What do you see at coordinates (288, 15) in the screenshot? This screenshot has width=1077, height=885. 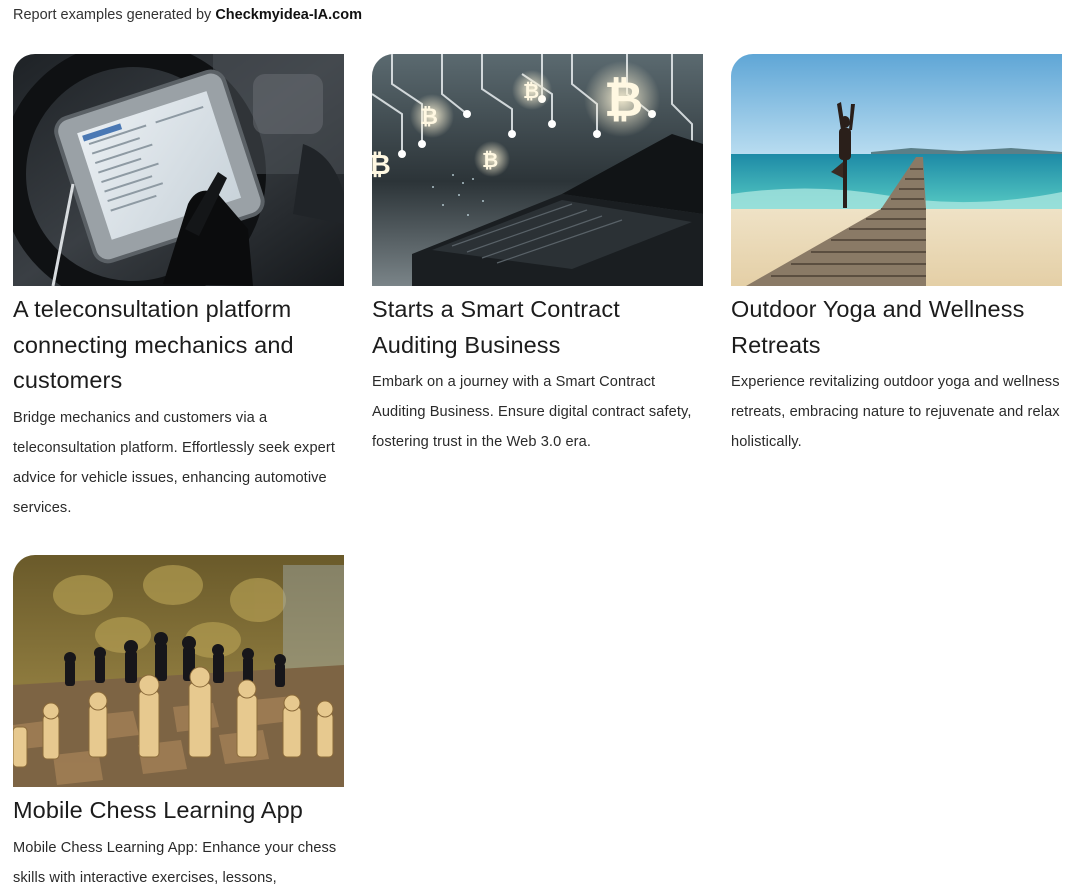 I see `brand-name: Checkmyidea-IA.com` at bounding box center [288, 15].